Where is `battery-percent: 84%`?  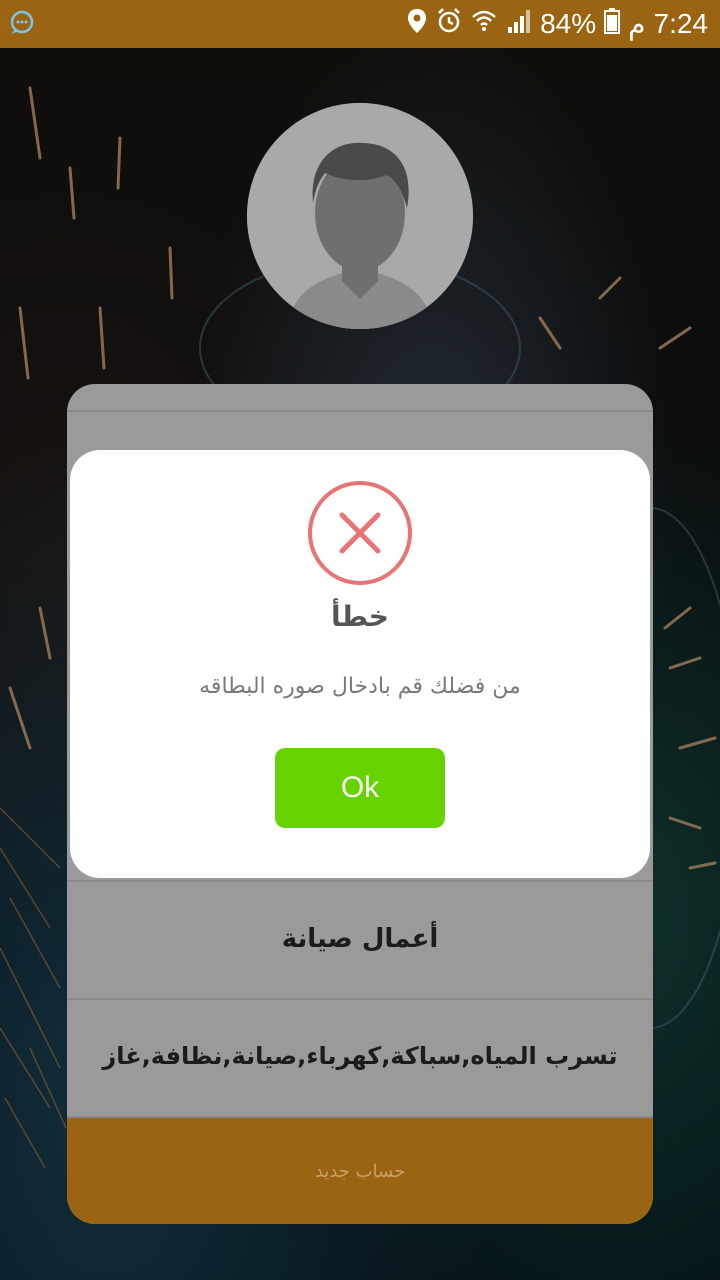 battery-percent: 84% is located at coordinates (568, 23).